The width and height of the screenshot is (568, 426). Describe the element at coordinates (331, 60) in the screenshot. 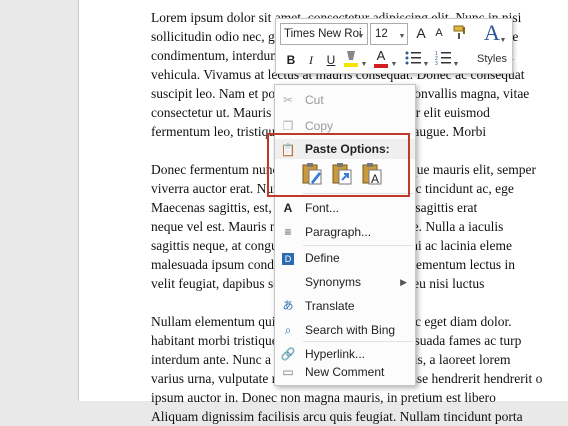

I see `underline-button: U` at that location.